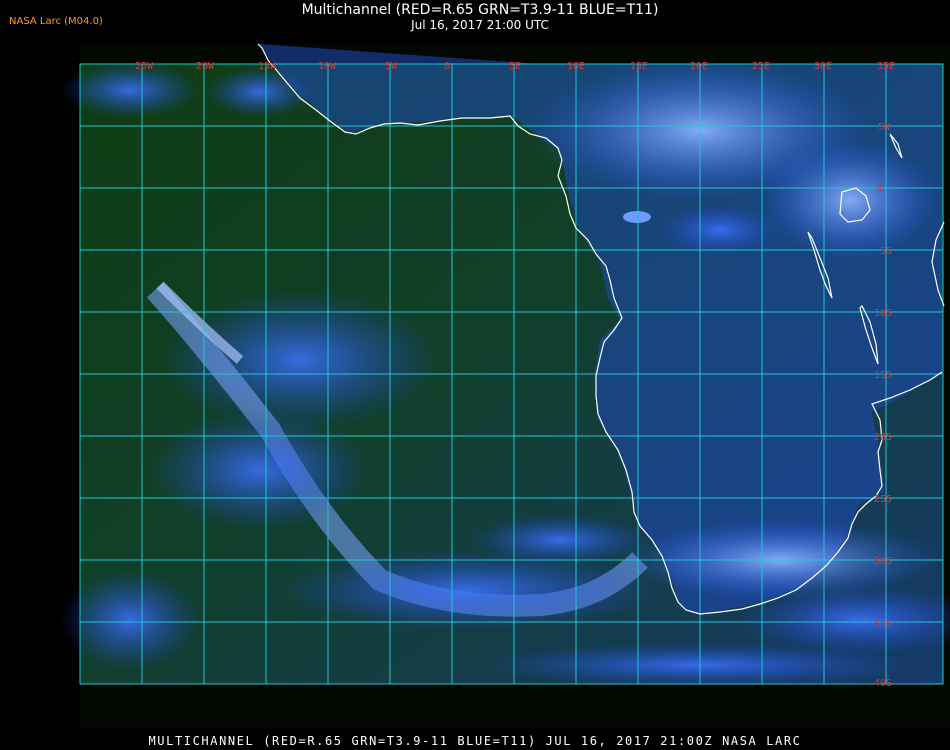 Image resolution: width=950 pixels, height=750 pixels. What do you see at coordinates (886, 251) in the screenshot?
I see `lat-label: 5S` at bounding box center [886, 251].